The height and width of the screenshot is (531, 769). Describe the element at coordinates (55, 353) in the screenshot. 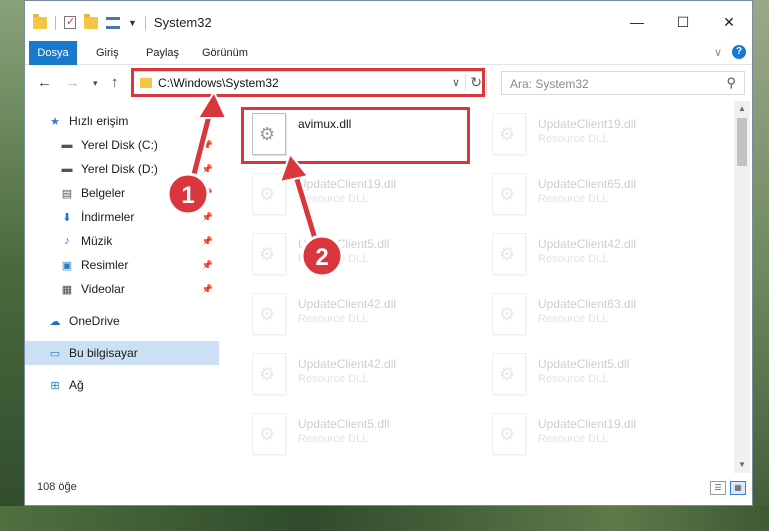

I see `computer-icon: ▭` at that location.